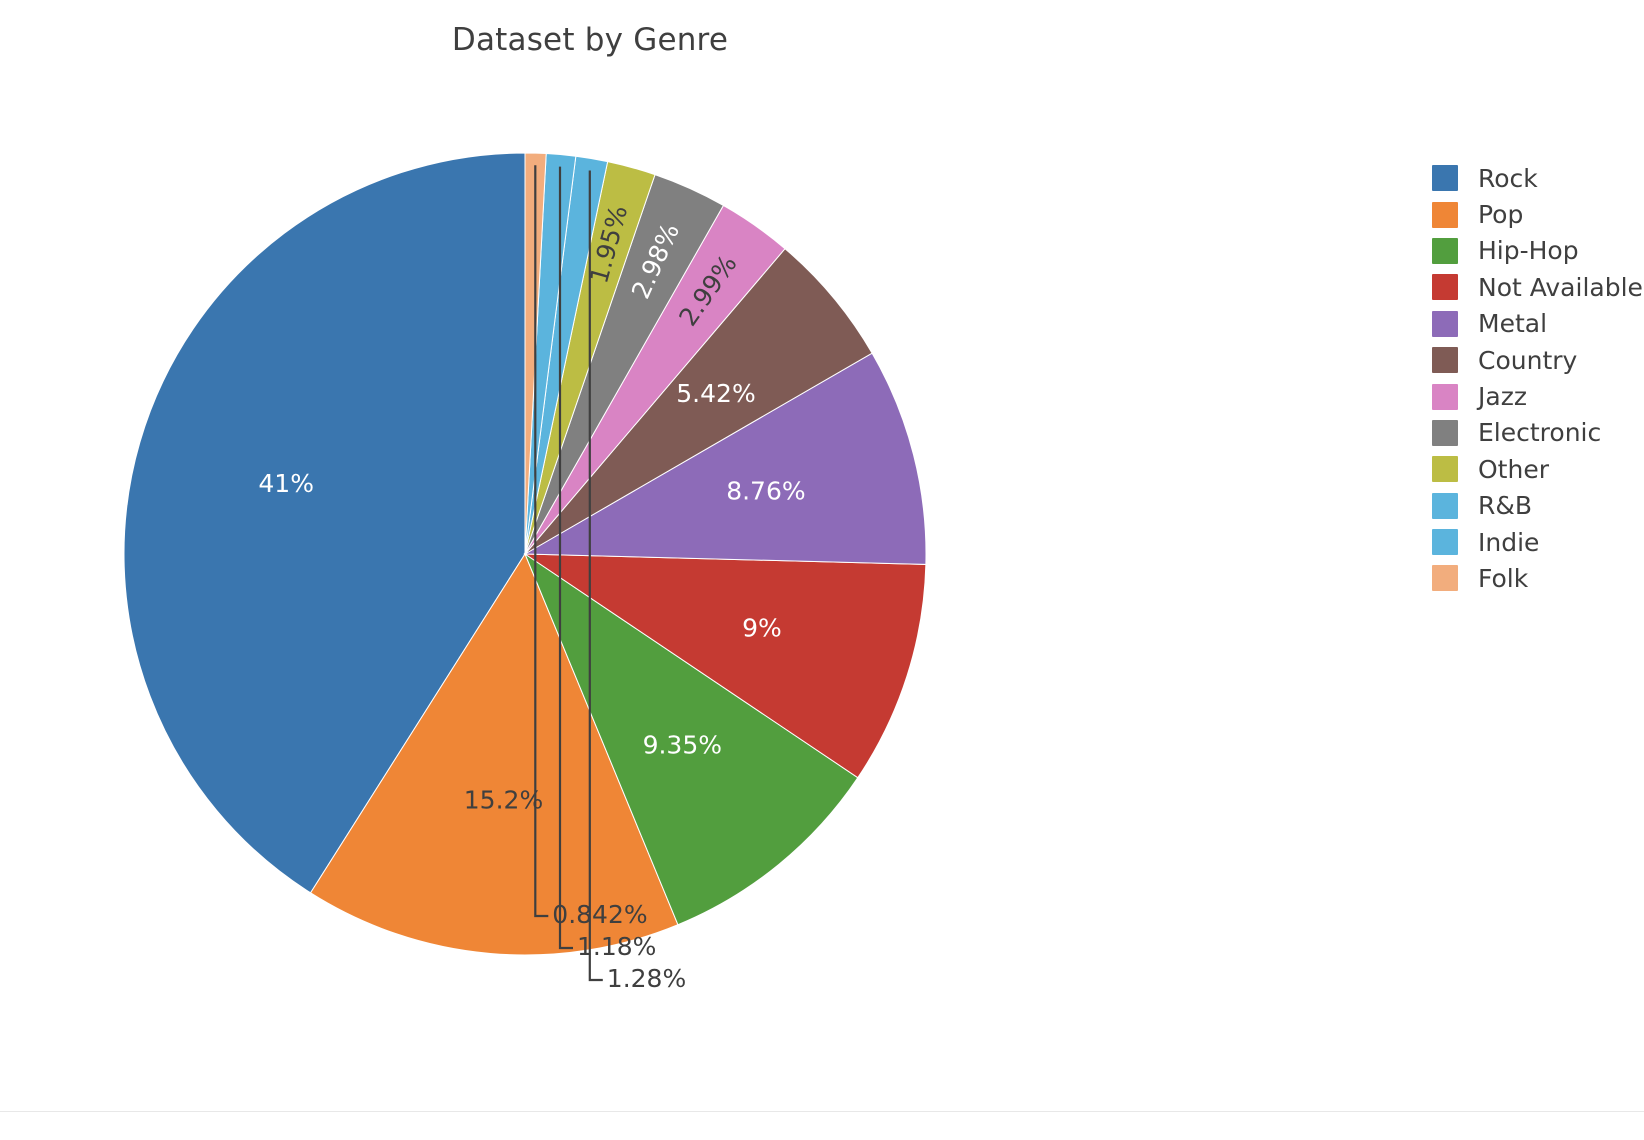 The width and height of the screenshot is (1644, 1140). I want to click on legend-item-label: Other, so click(1513, 469).